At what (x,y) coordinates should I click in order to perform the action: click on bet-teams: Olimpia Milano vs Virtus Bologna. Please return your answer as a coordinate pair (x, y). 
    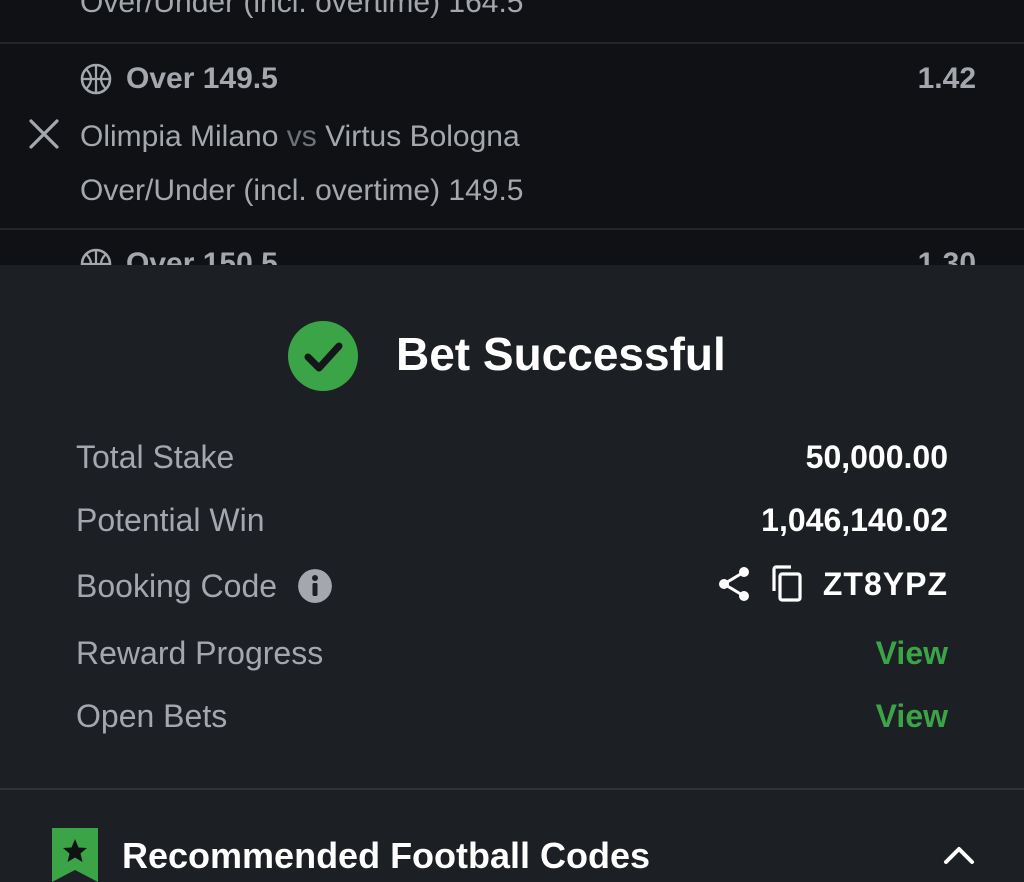
    Looking at the image, I should click on (300, 137).